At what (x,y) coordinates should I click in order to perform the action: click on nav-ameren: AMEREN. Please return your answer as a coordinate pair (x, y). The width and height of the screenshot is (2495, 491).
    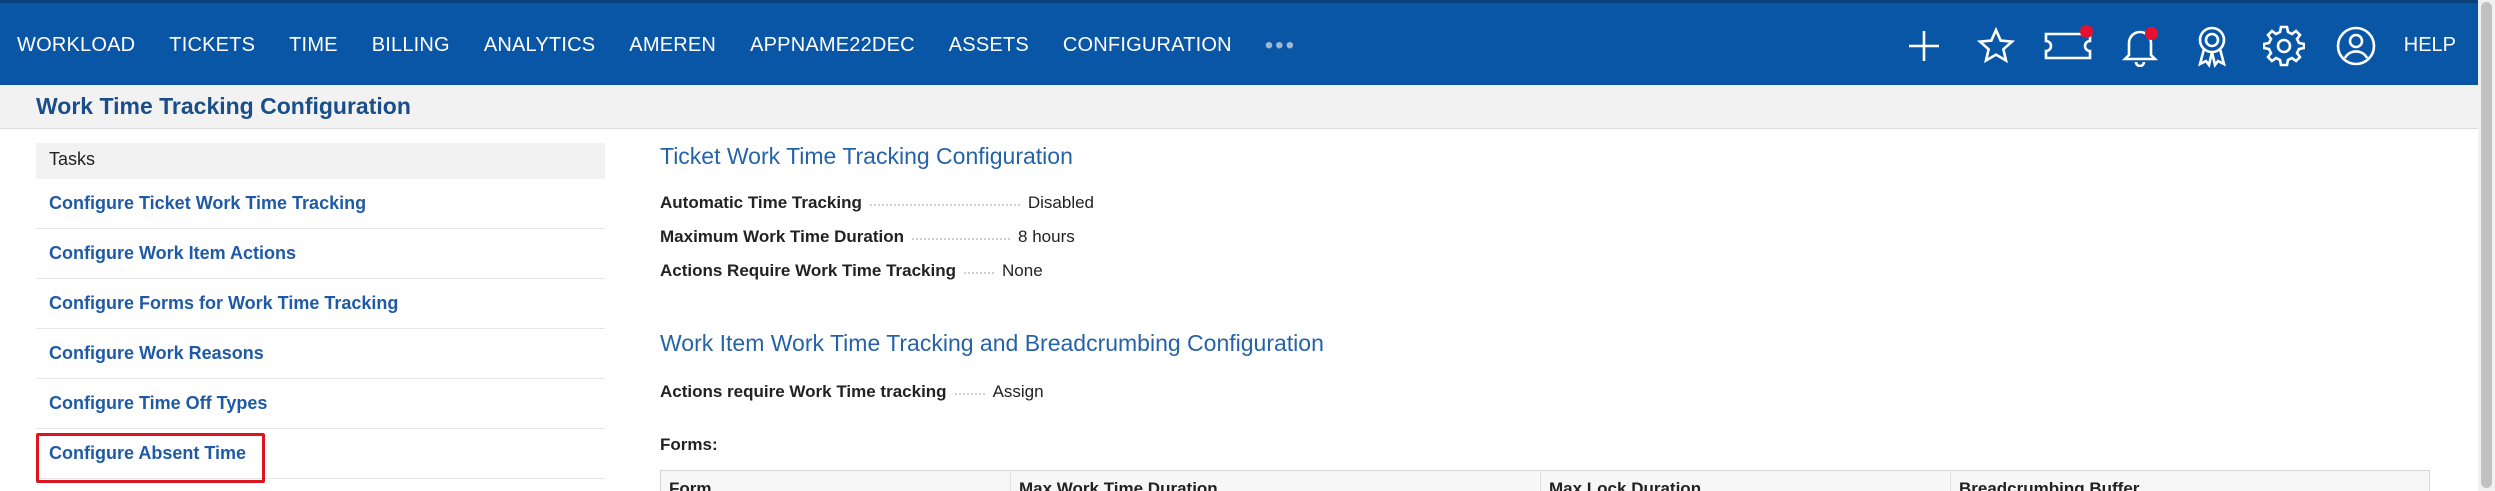
    Looking at the image, I should click on (672, 45).